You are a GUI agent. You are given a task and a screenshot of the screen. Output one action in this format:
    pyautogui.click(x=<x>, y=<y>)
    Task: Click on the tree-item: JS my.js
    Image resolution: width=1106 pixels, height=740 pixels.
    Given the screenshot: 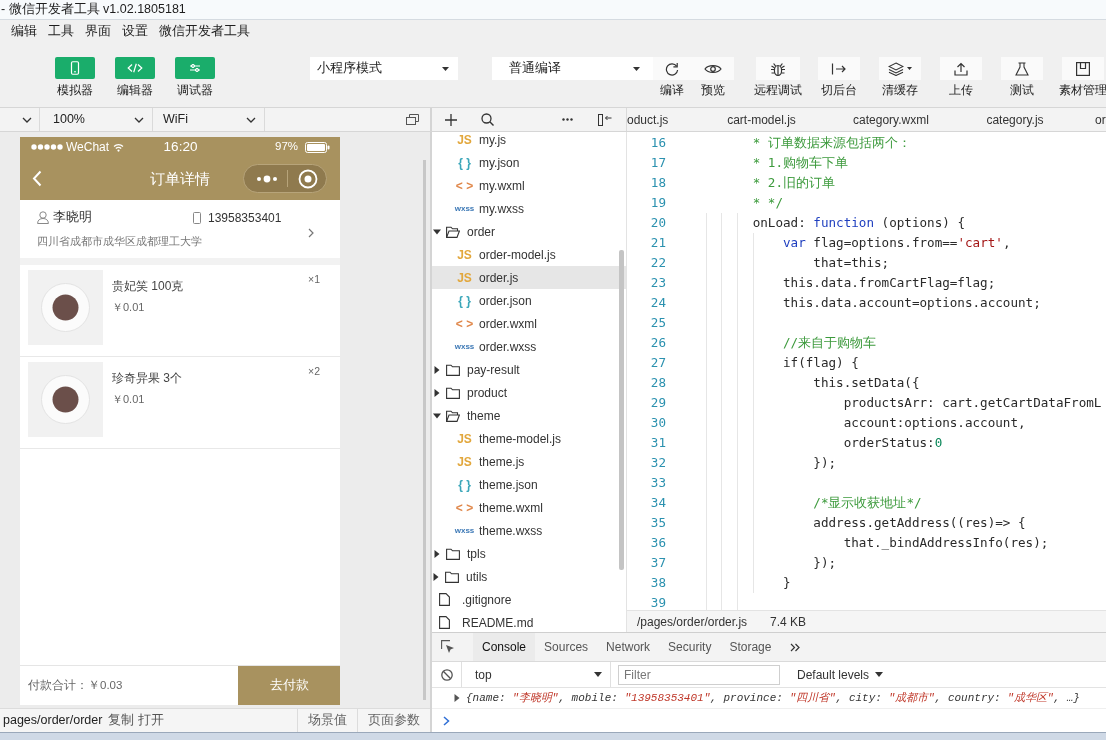 What is the action you would take?
    pyautogui.click(x=529, y=141)
    